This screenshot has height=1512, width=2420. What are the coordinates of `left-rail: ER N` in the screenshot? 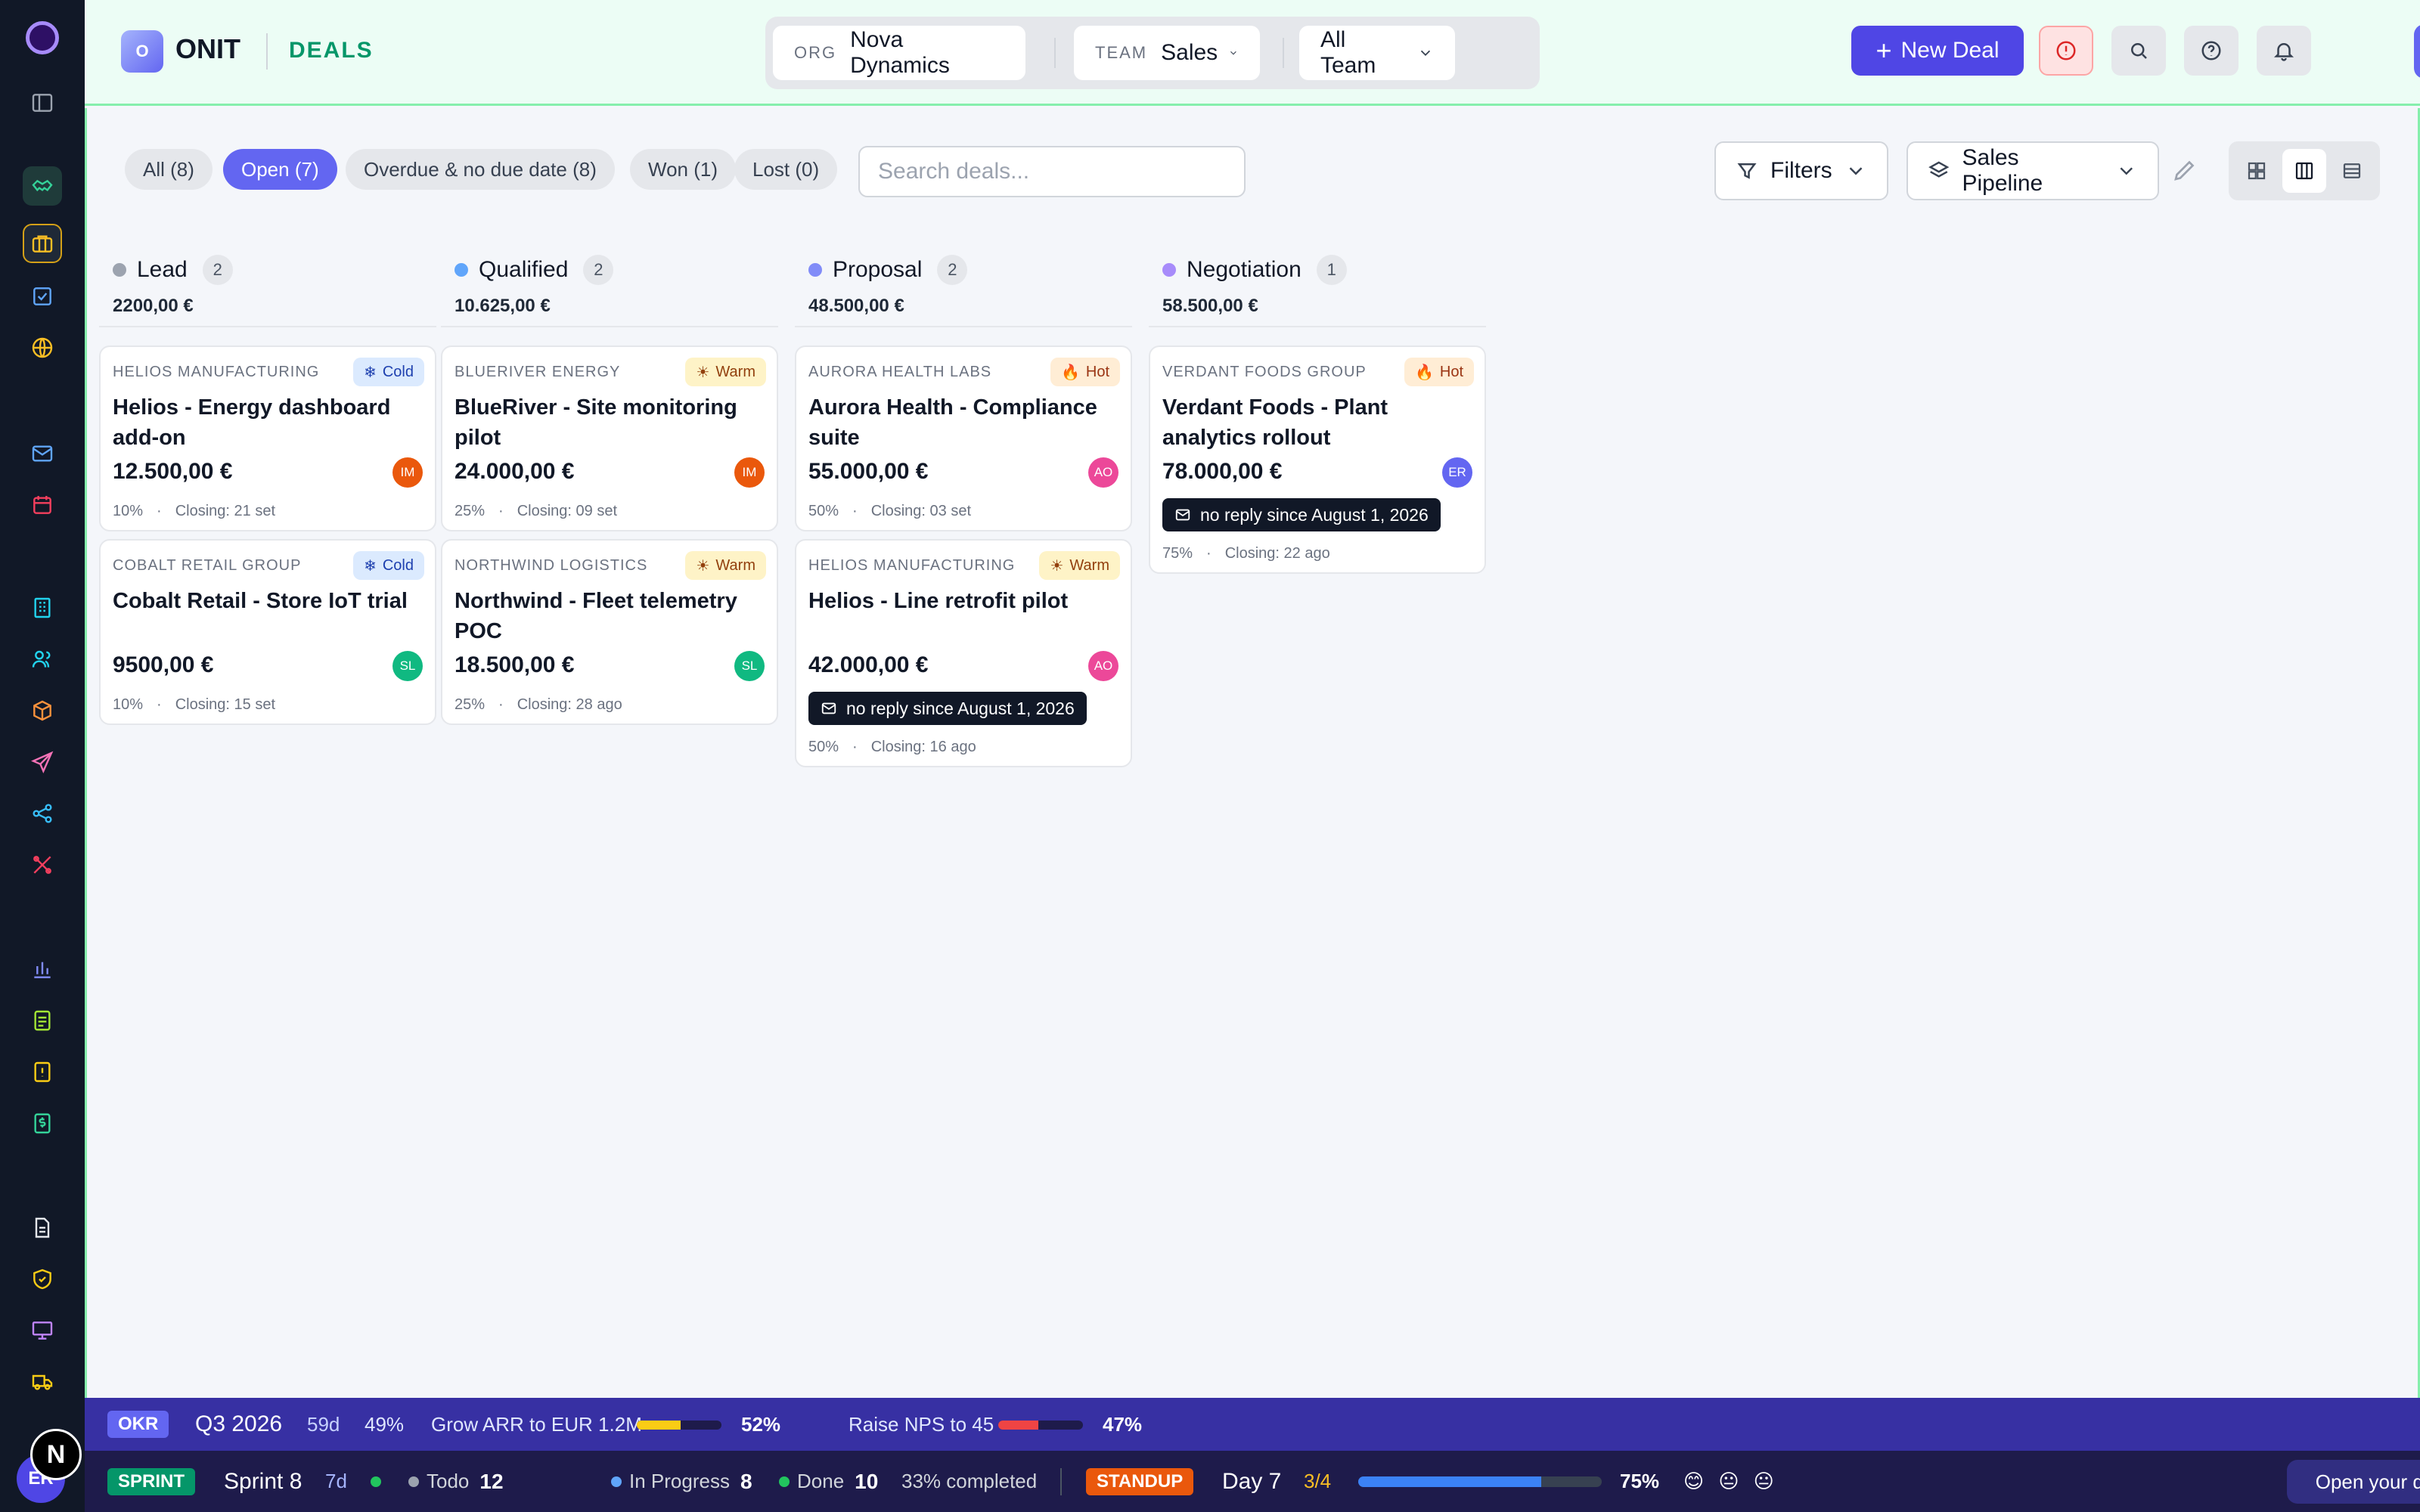 It's located at (42, 756).